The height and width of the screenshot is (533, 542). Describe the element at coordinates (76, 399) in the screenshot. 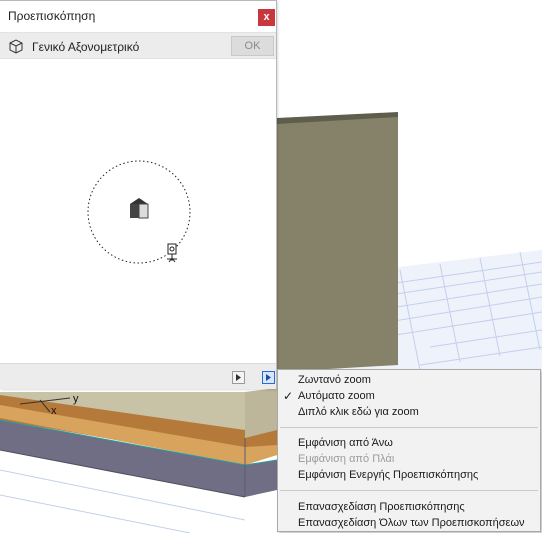

I see `axis-y-label: y` at that location.